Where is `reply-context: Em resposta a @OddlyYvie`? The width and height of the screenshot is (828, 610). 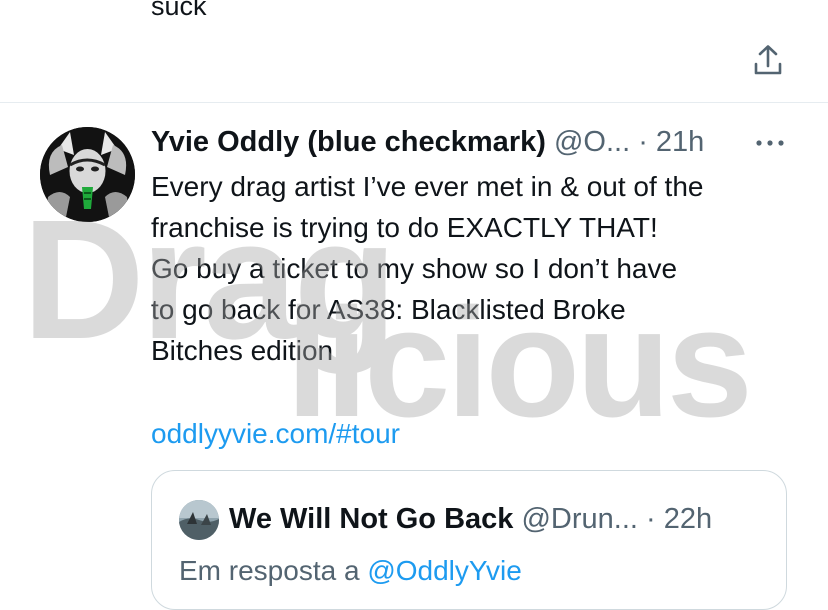
reply-context: Em resposta a @OddlyYvie is located at coordinates (350, 571).